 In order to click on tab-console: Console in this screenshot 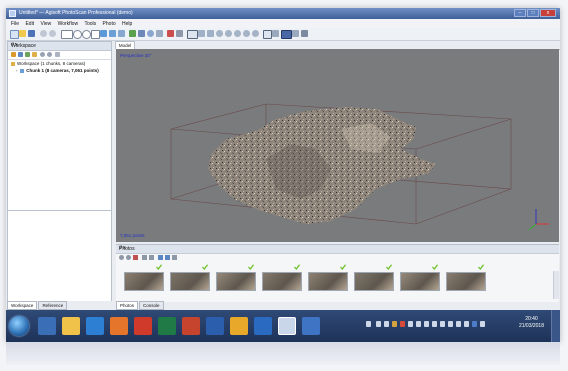, I will do `click(151, 305)`.